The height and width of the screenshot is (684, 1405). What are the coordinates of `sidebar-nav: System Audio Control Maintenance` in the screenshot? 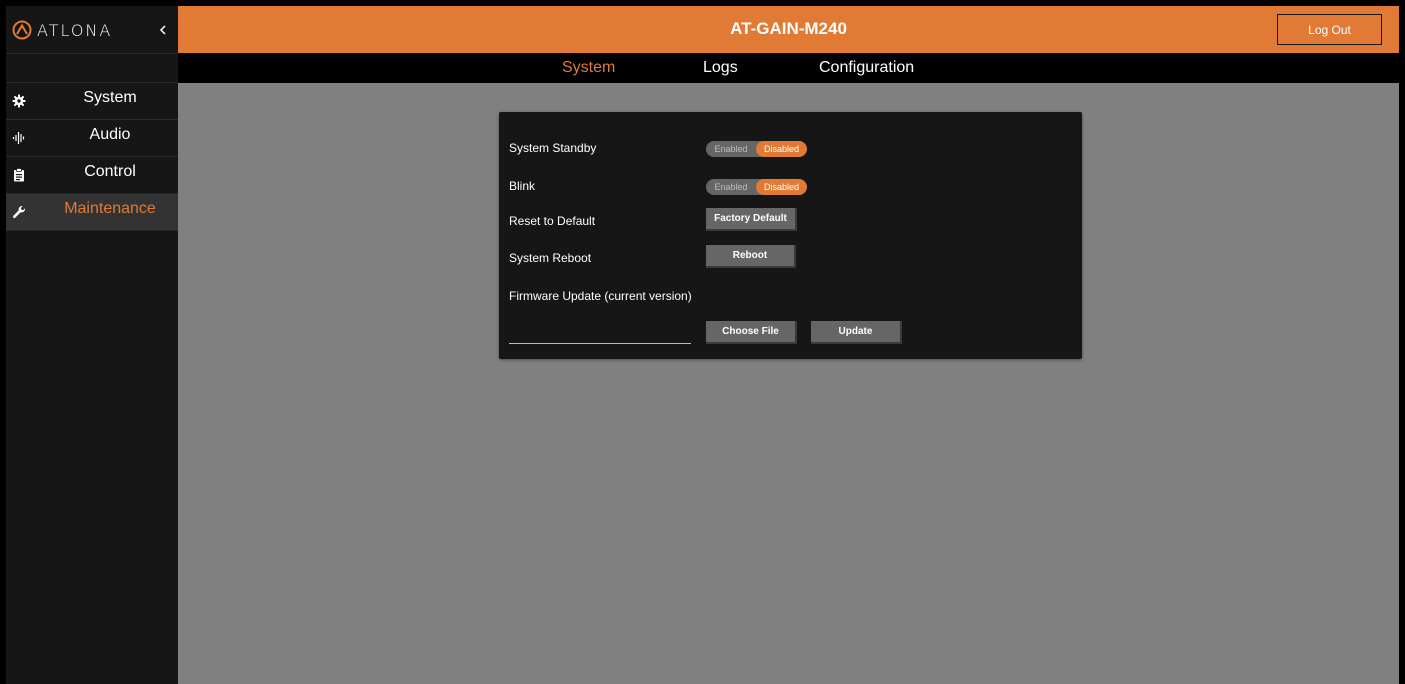 It's located at (92, 156).